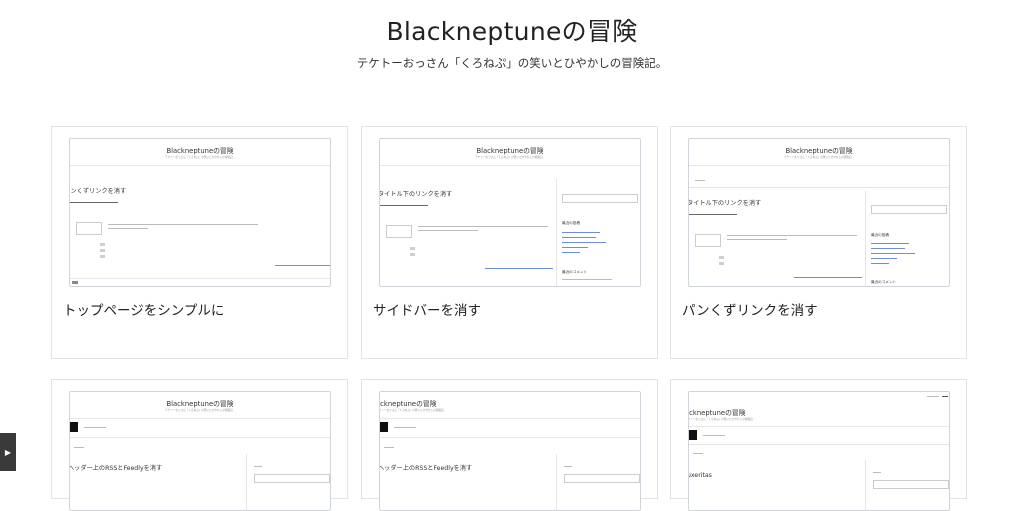 The width and height of the screenshot is (1024, 511). I want to click on play-icon: ▶, so click(8, 452).